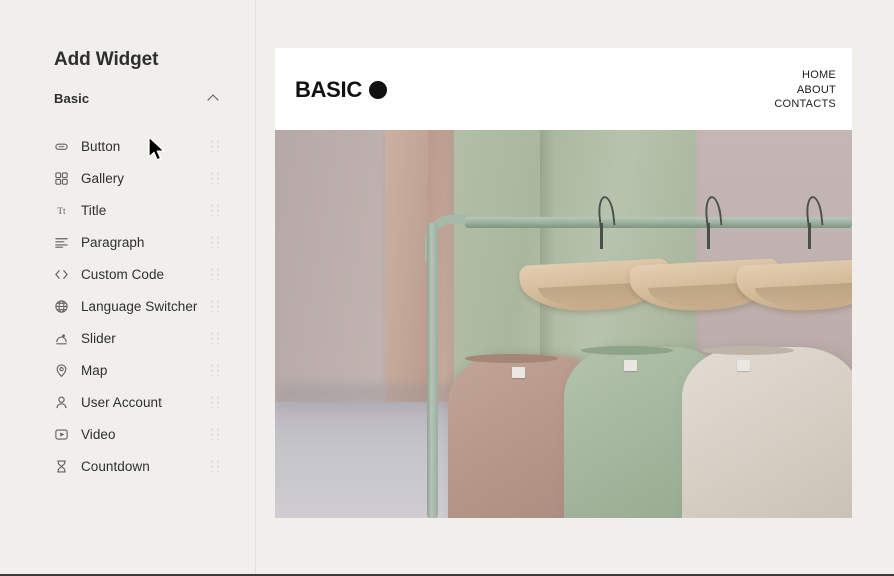 The image size is (894, 576). I want to click on widget-item-title: Tt Title, so click(128, 210).